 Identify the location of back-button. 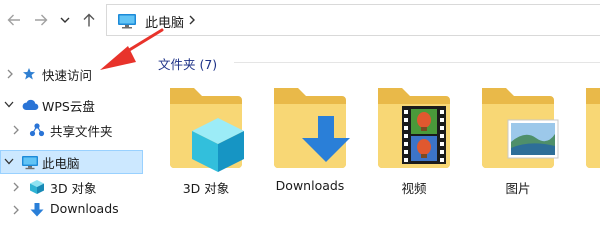
(14, 20).